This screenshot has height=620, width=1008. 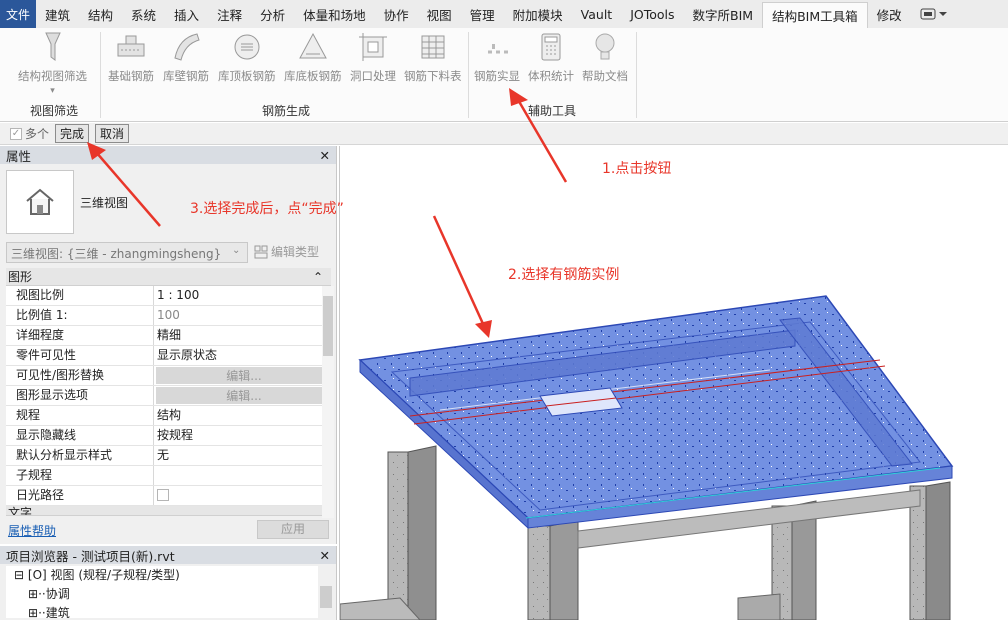 What do you see at coordinates (459, 271) in the screenshot?
I see `arrow-to-slab` at bounding box center [459, 271].